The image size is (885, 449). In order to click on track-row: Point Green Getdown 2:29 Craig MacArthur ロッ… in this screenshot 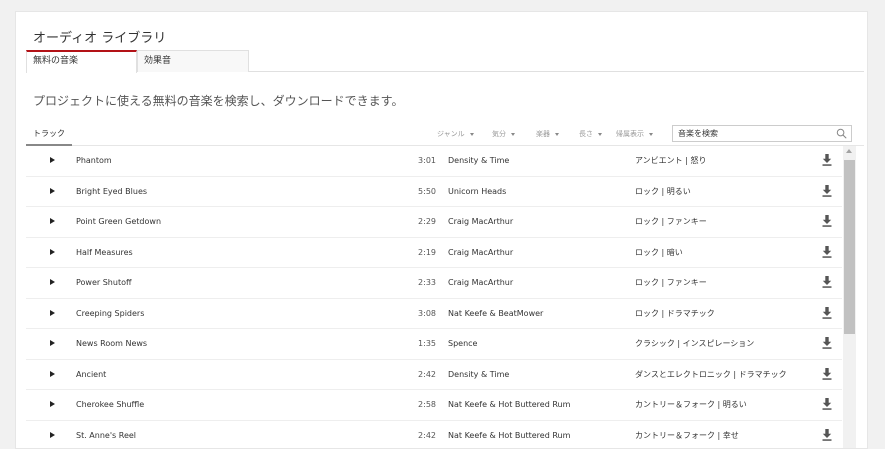, I will do `click(434, 222)`.